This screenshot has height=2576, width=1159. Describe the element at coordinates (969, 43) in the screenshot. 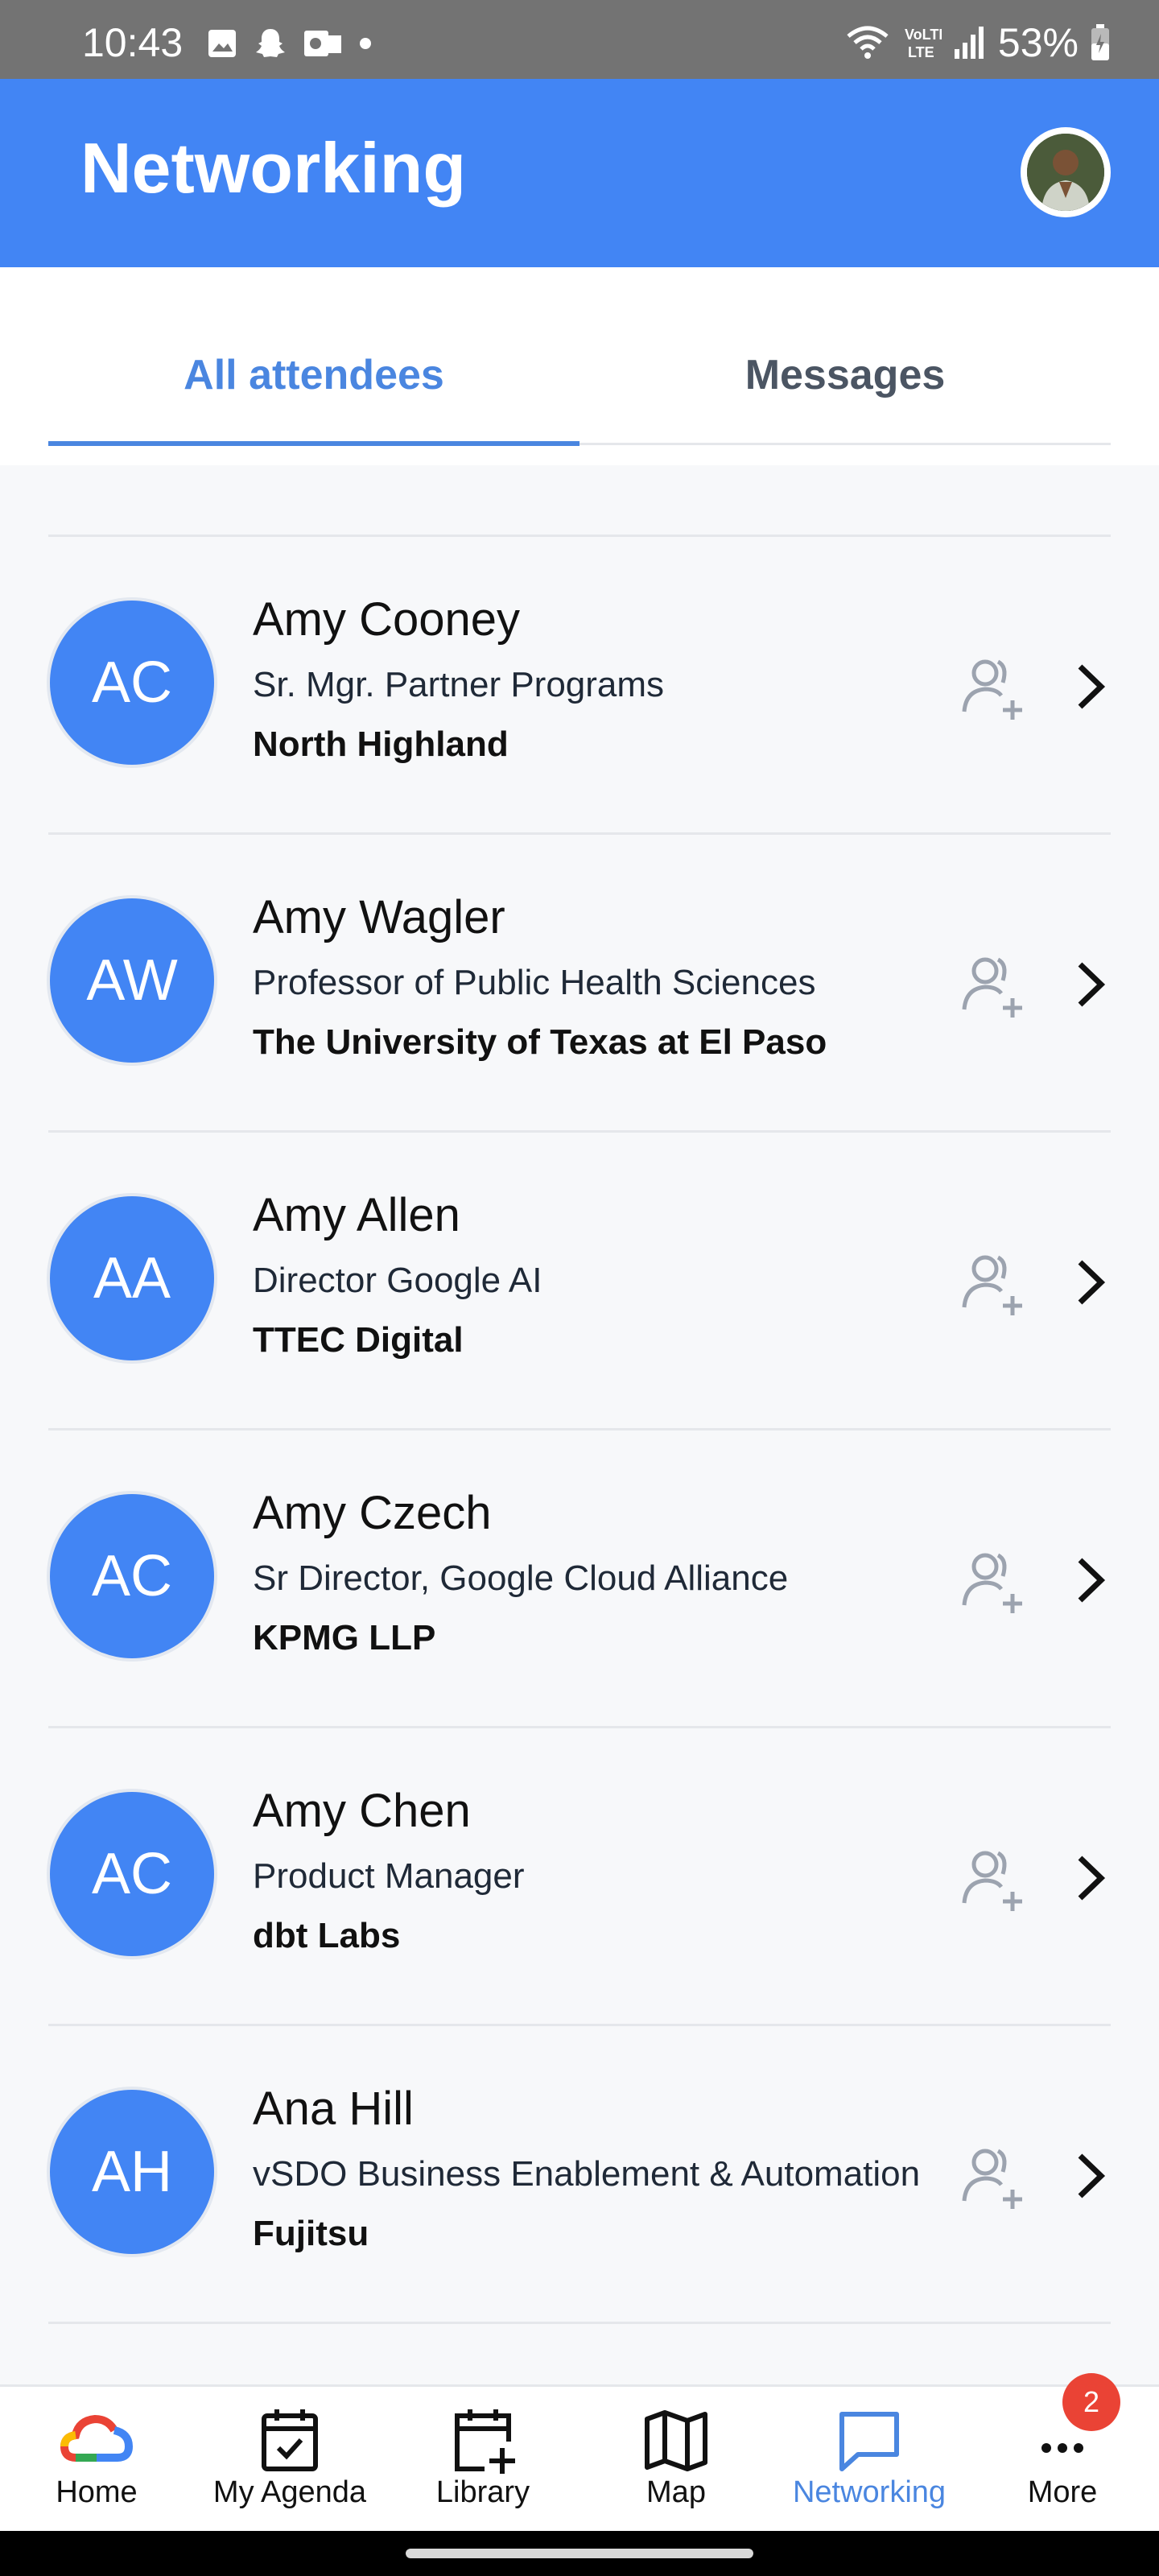

I see `signal-icon` at that location.